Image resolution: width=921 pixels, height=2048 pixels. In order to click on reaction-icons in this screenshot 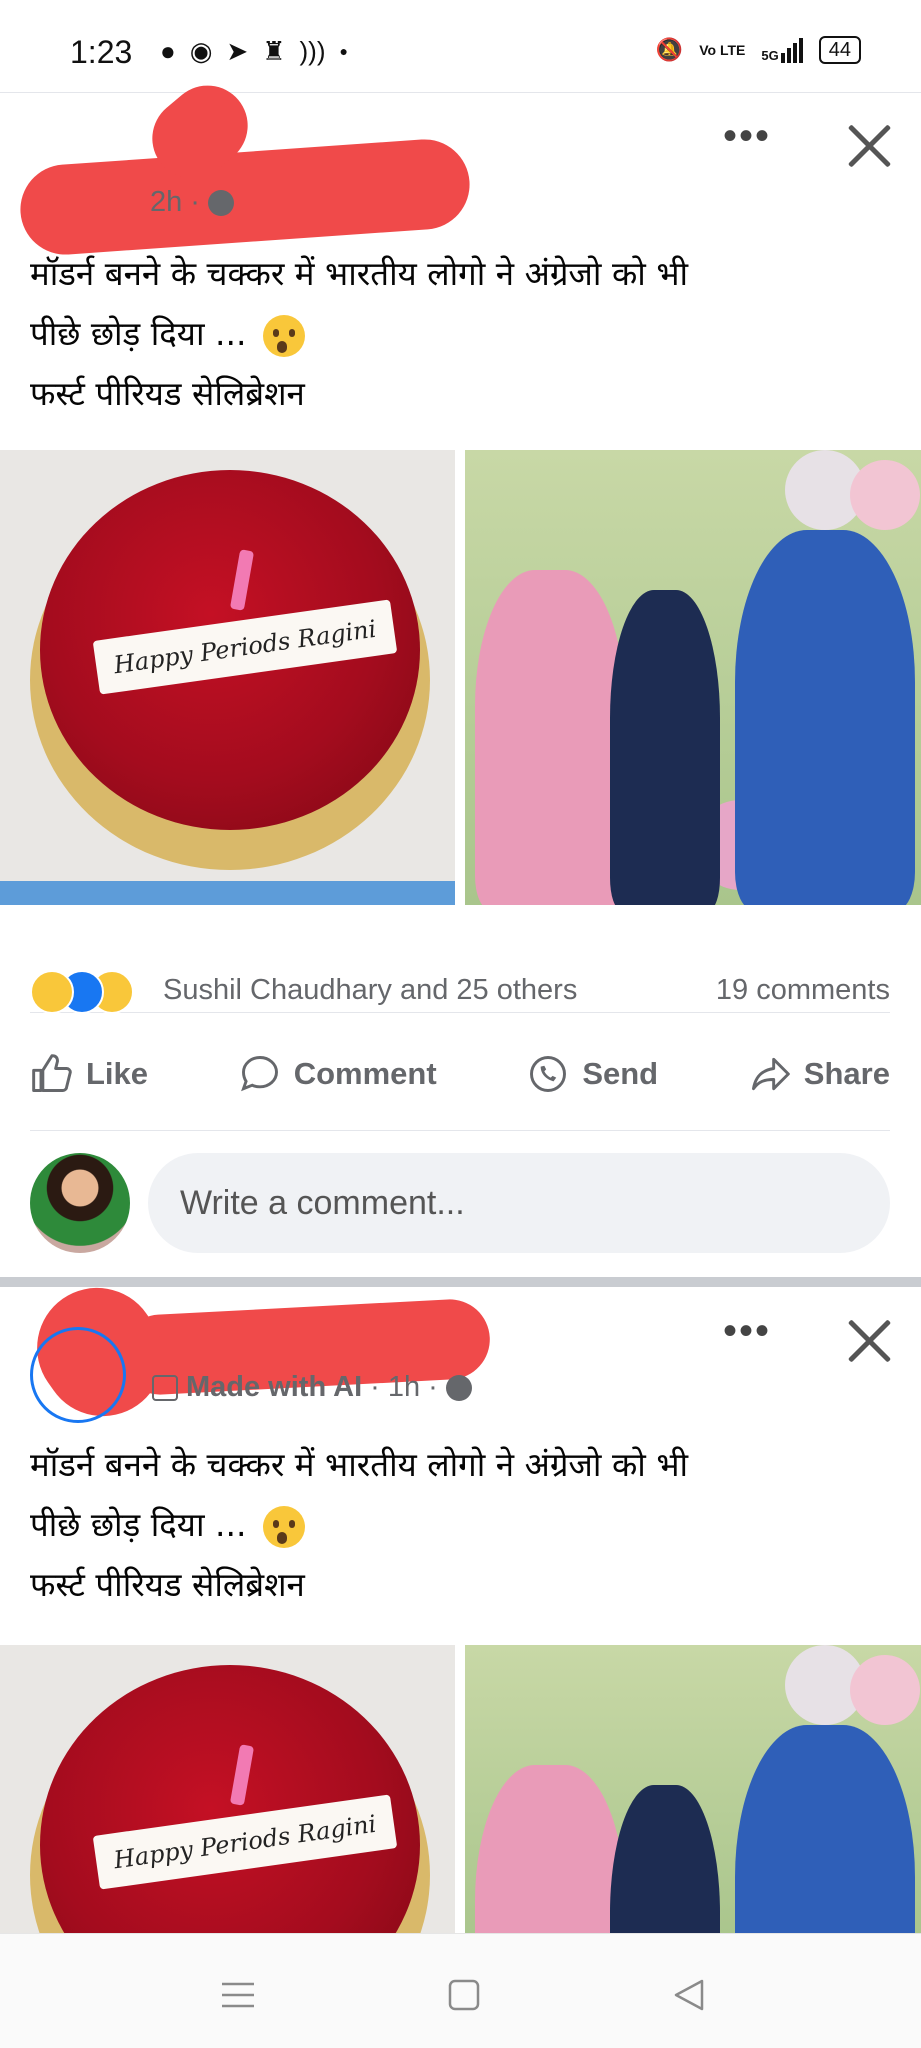, I will do `click(90, 992)`.